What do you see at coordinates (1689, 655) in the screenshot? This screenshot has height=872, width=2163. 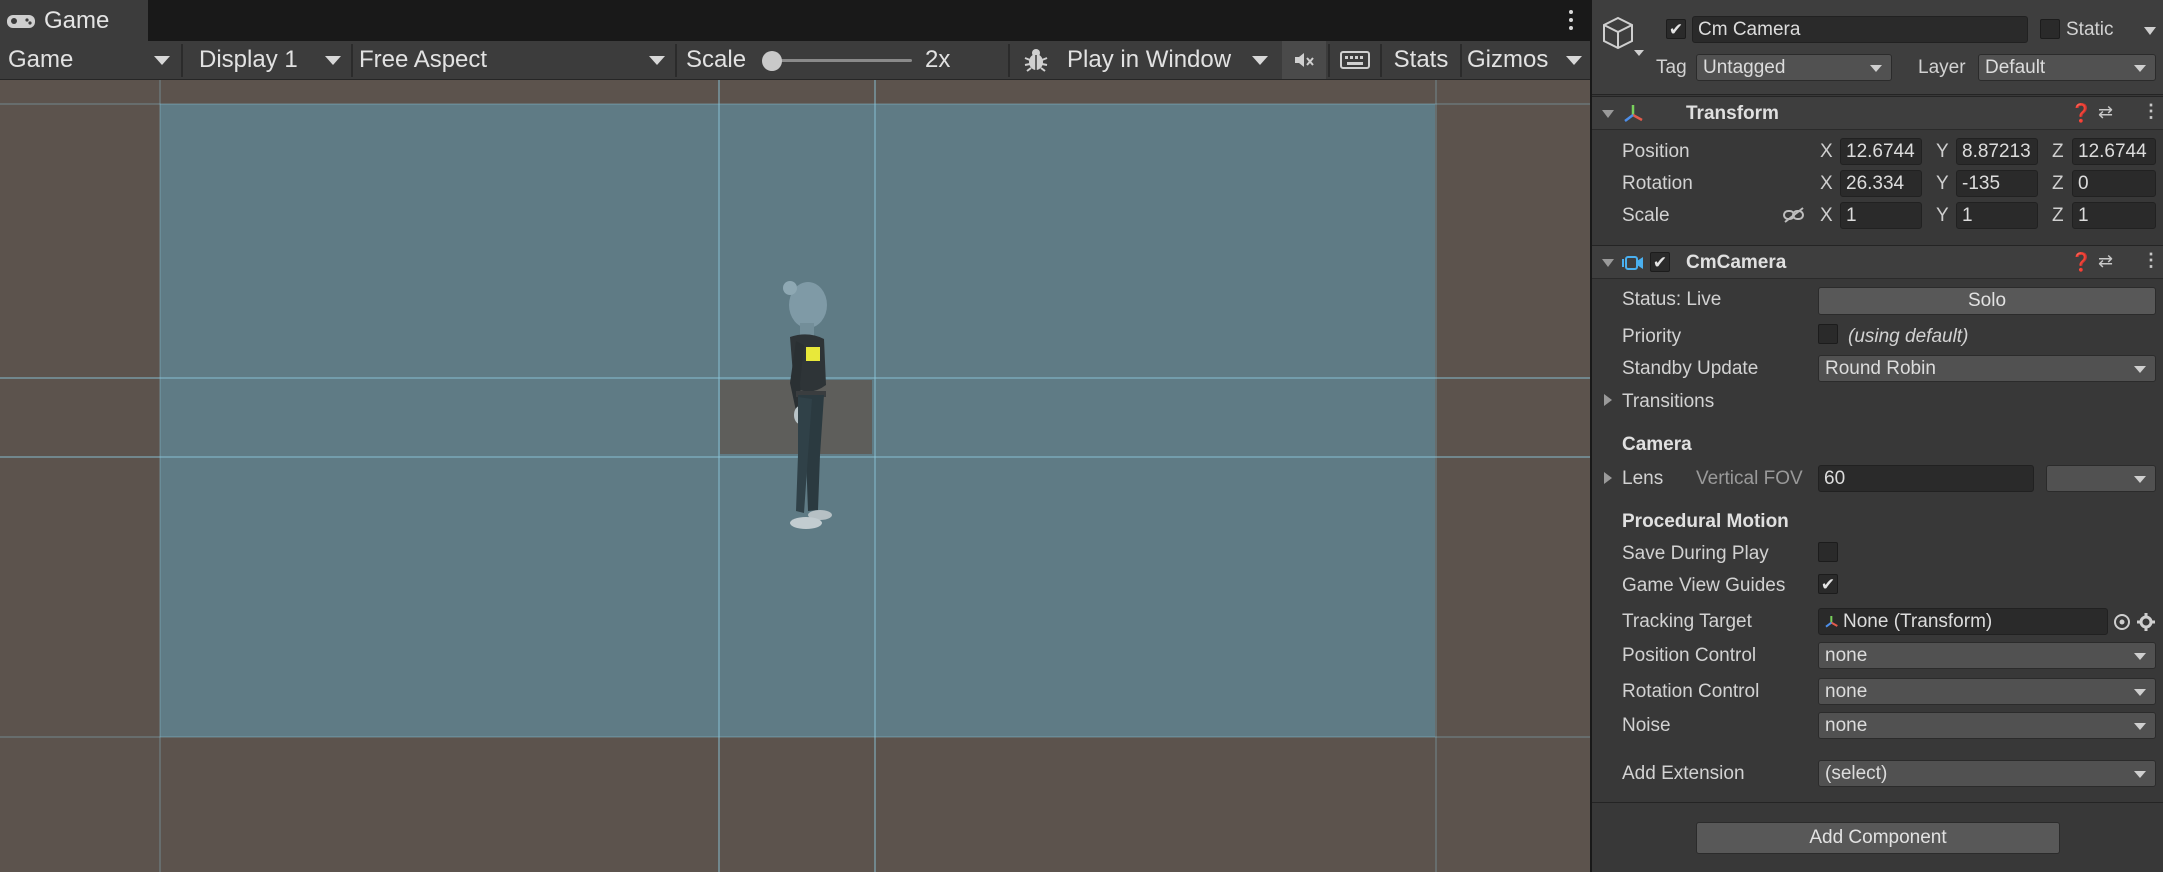 I see `position-control-label: Position Control` at bounding box center [1689, 655].